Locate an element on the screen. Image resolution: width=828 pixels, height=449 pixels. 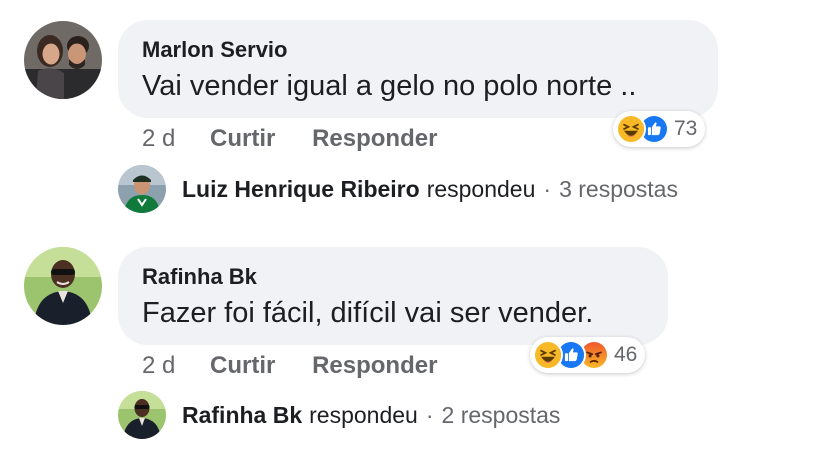
comment-text: Fazer foi fácil, difícil vai ser vender. is located at coordinates (368, 313).